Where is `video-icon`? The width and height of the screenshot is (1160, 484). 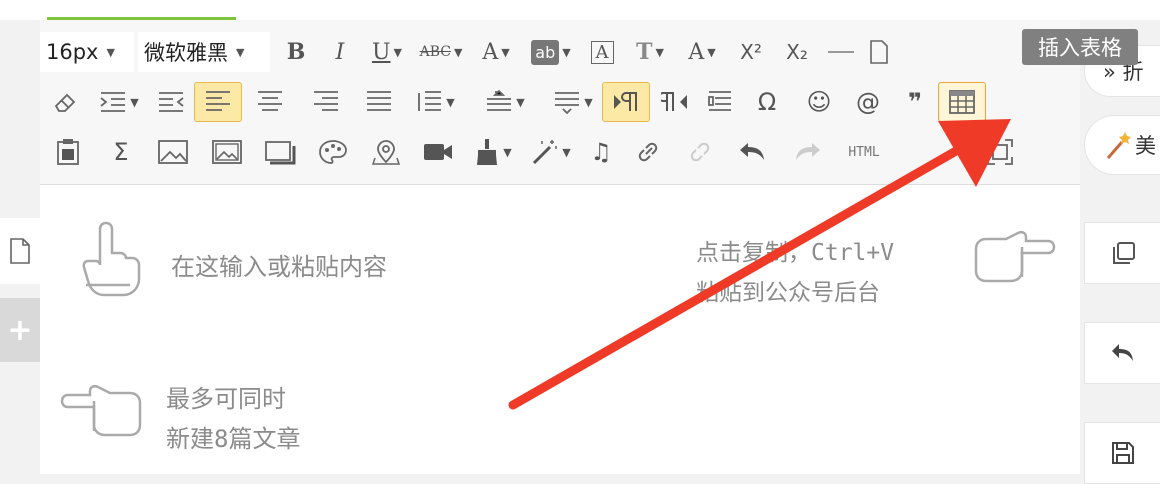
video-icon is located at coordinates (438, 152).